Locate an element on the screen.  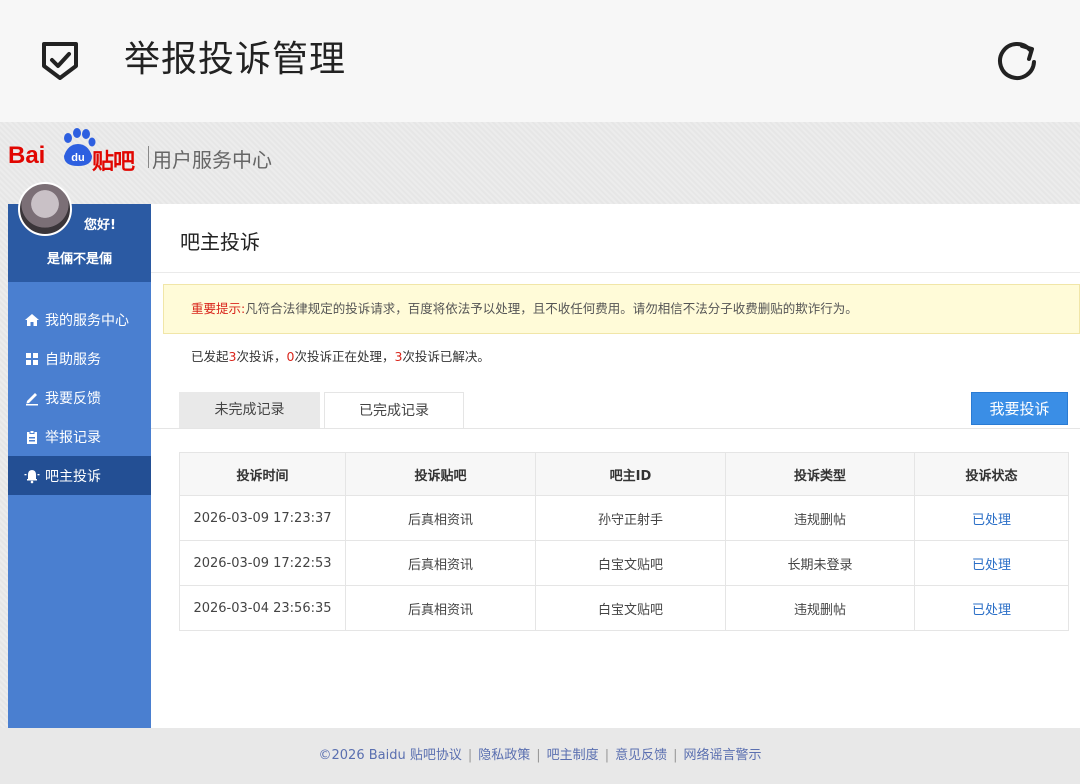
greeting-text: 您好! is located at coordinates (100, 225).